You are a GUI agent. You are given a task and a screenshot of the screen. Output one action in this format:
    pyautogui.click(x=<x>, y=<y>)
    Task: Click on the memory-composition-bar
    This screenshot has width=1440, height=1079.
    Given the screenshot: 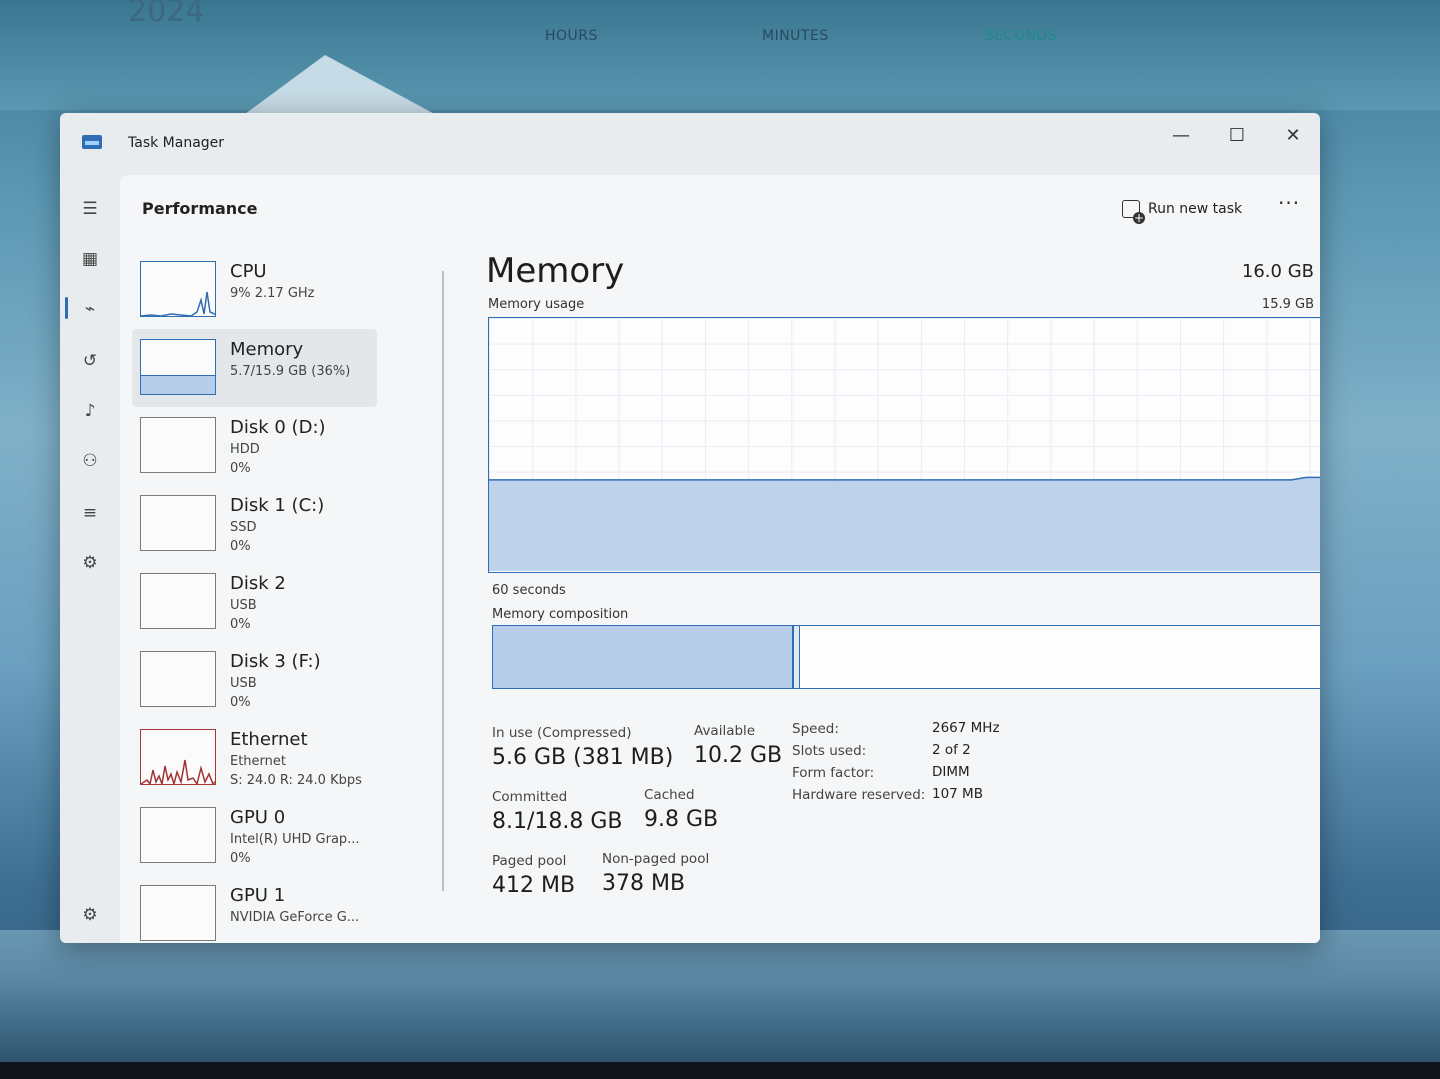 What is the action you would take?
    pyautogui.click(x=906, y=657)
    